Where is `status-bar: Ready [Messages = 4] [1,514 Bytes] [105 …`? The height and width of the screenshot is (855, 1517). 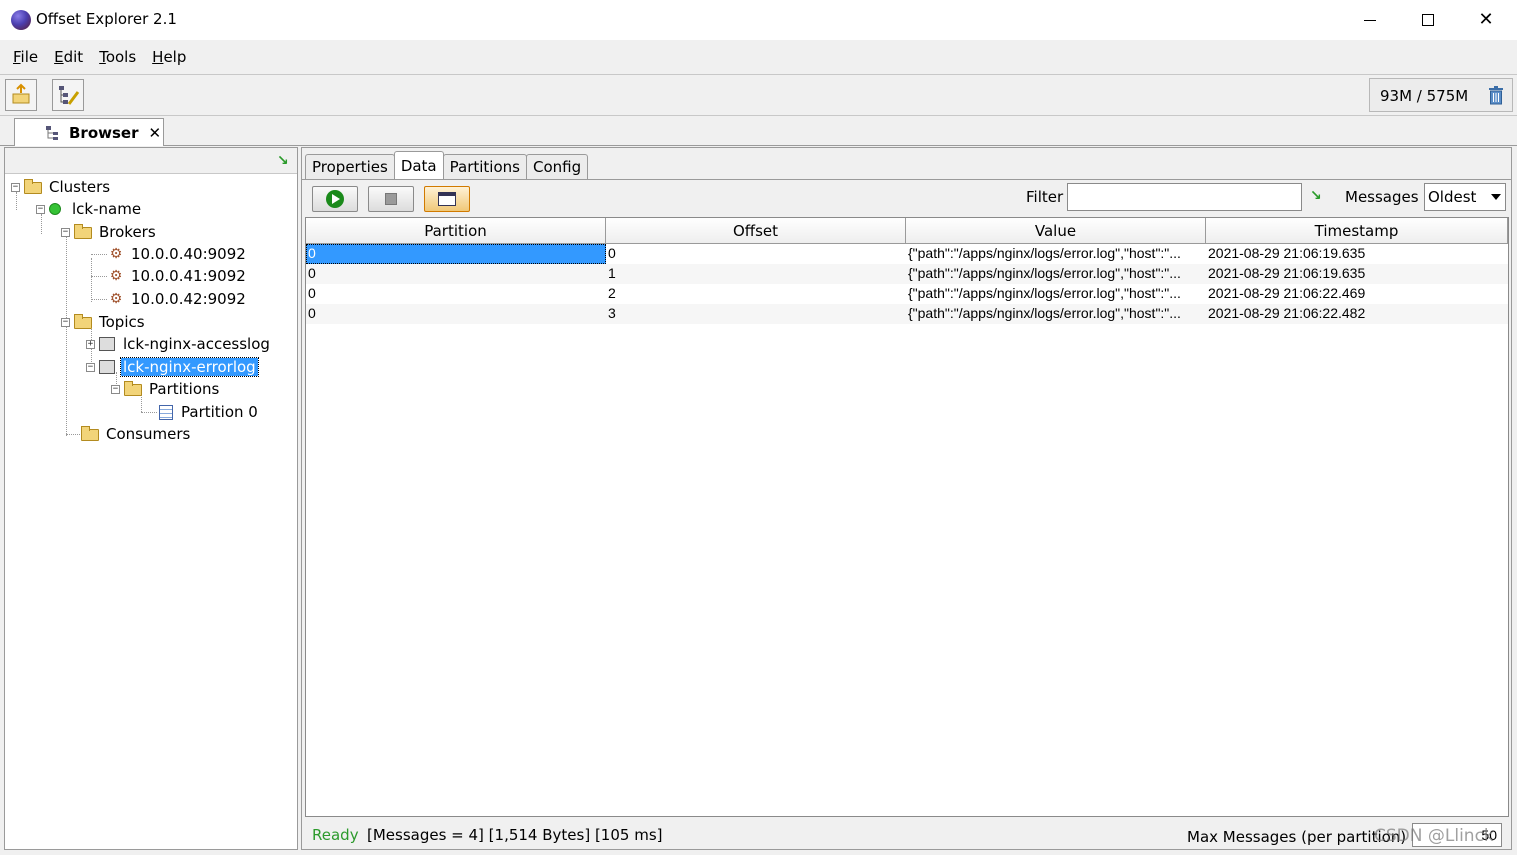
status-bar: Ready [Messages = 4] [1,514 Bytes] [105 … is located at coordinates (906, 834).